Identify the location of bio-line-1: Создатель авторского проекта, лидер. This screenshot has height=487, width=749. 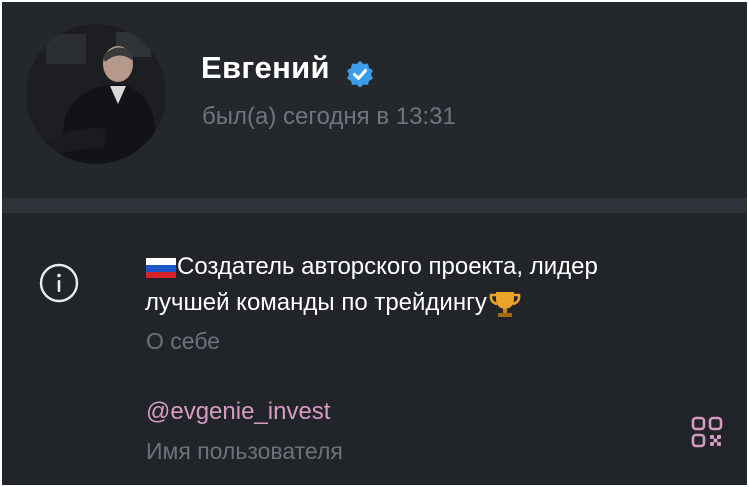
(387, 266).